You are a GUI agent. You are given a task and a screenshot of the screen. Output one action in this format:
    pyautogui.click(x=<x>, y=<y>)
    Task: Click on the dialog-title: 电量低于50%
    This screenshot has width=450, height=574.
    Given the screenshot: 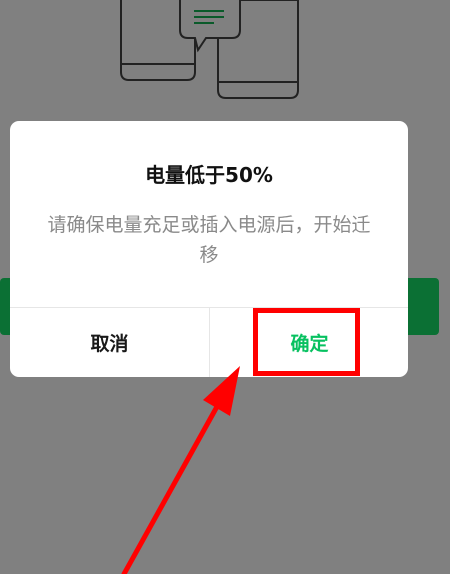 What is the action you would take?
    pyautogui.click(x=209, y=175)
    